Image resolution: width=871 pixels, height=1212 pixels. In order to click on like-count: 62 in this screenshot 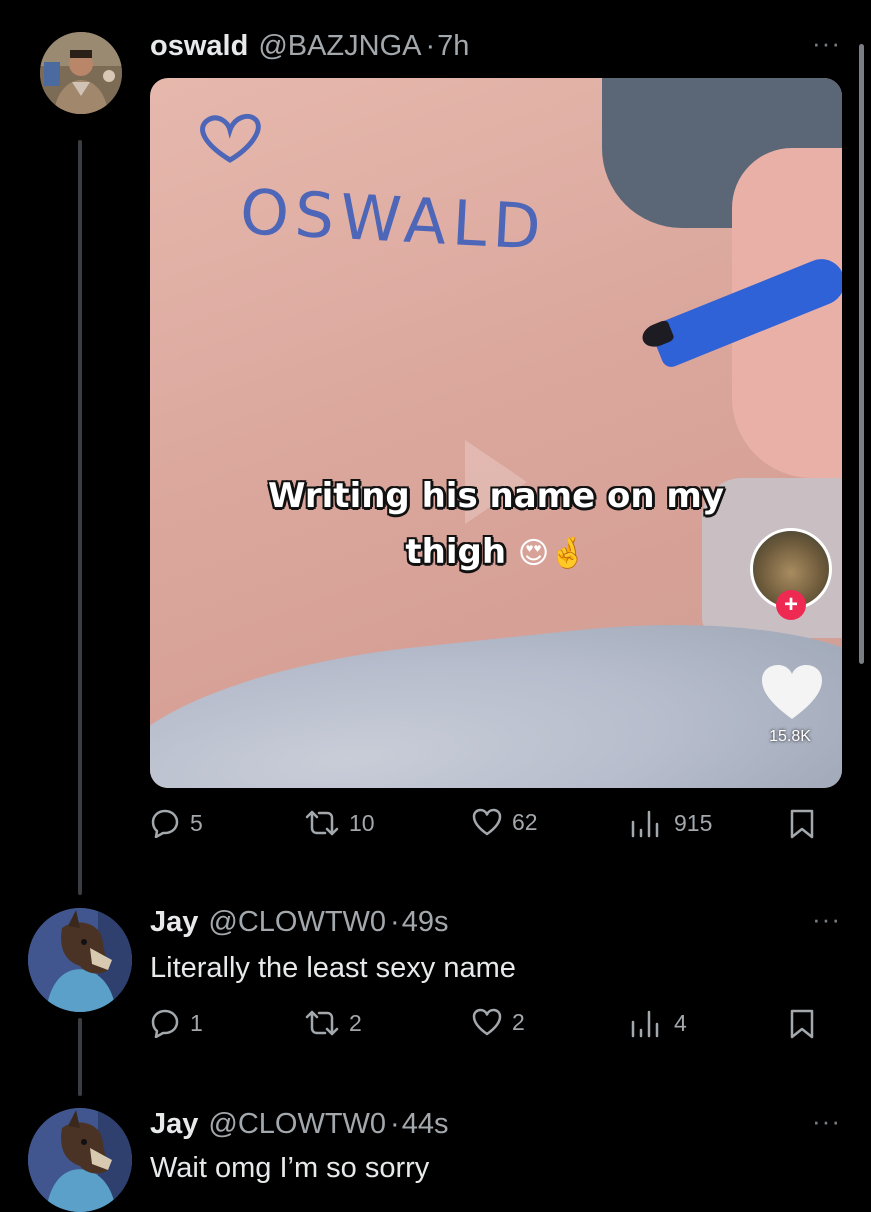, I will do `click(525, 821)`.